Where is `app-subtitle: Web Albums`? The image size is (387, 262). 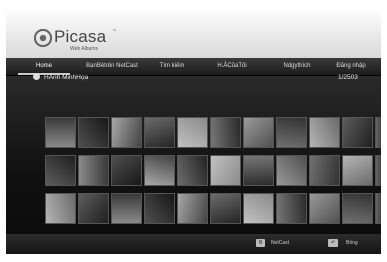
app-subtitle: Web Albums is located at coordinates (84, 49).